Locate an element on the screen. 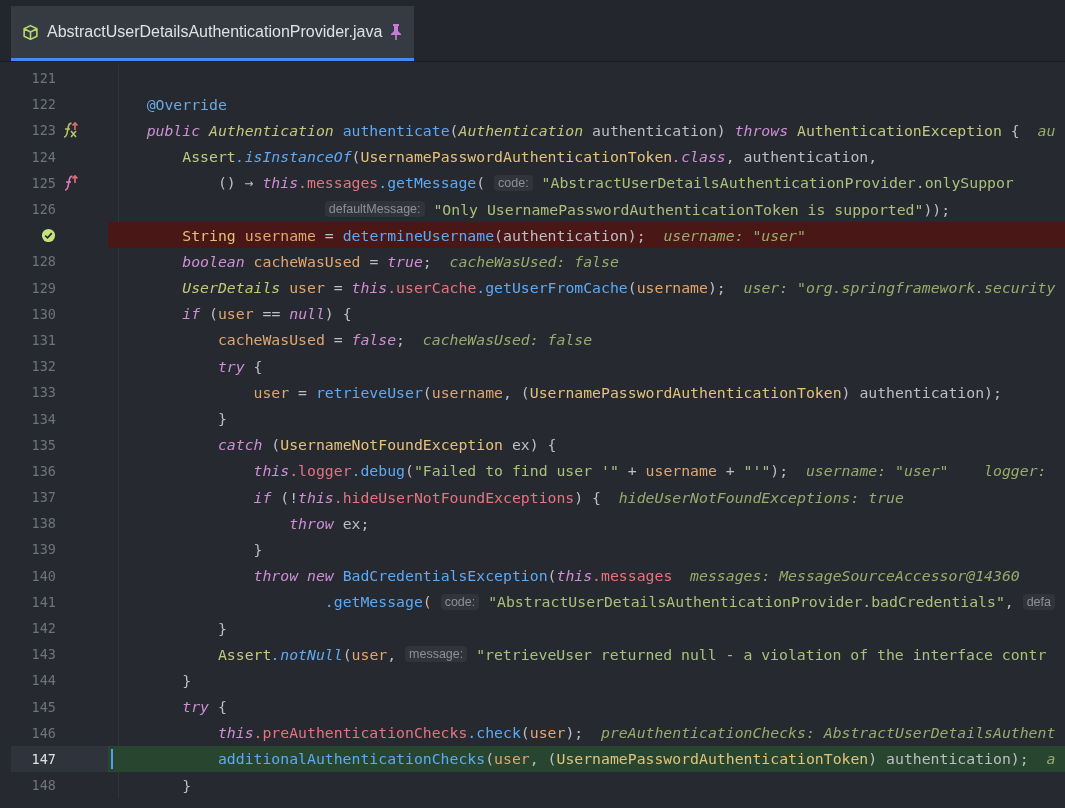  file-tab: AbstractUserDetailsAuthenticationProvider.java is located at coordinates (213, 33).